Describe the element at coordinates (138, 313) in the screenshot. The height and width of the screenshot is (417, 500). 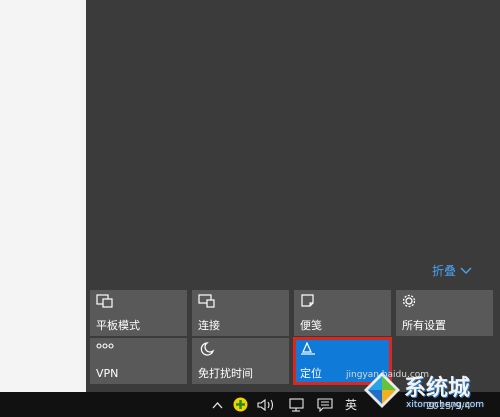
I see `tile-tablet-mode: 平板模式` at that location.